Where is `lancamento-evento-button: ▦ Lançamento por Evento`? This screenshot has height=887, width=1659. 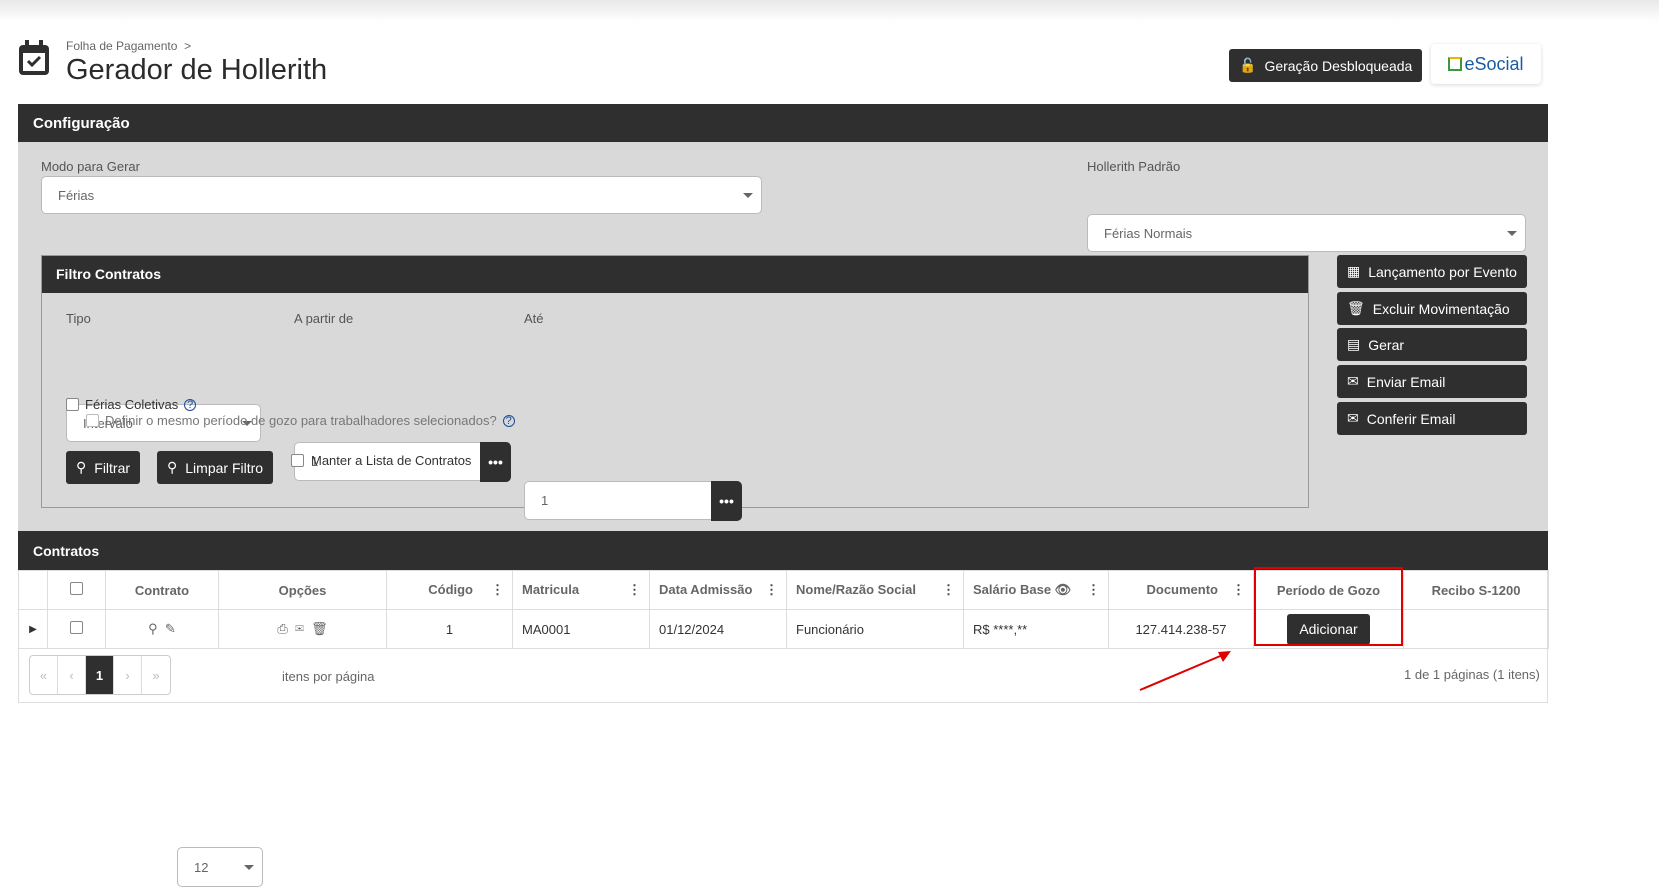 lancamento-evento-button: ▦ Lançamento por Evento is located at coordinates (1432, 271).